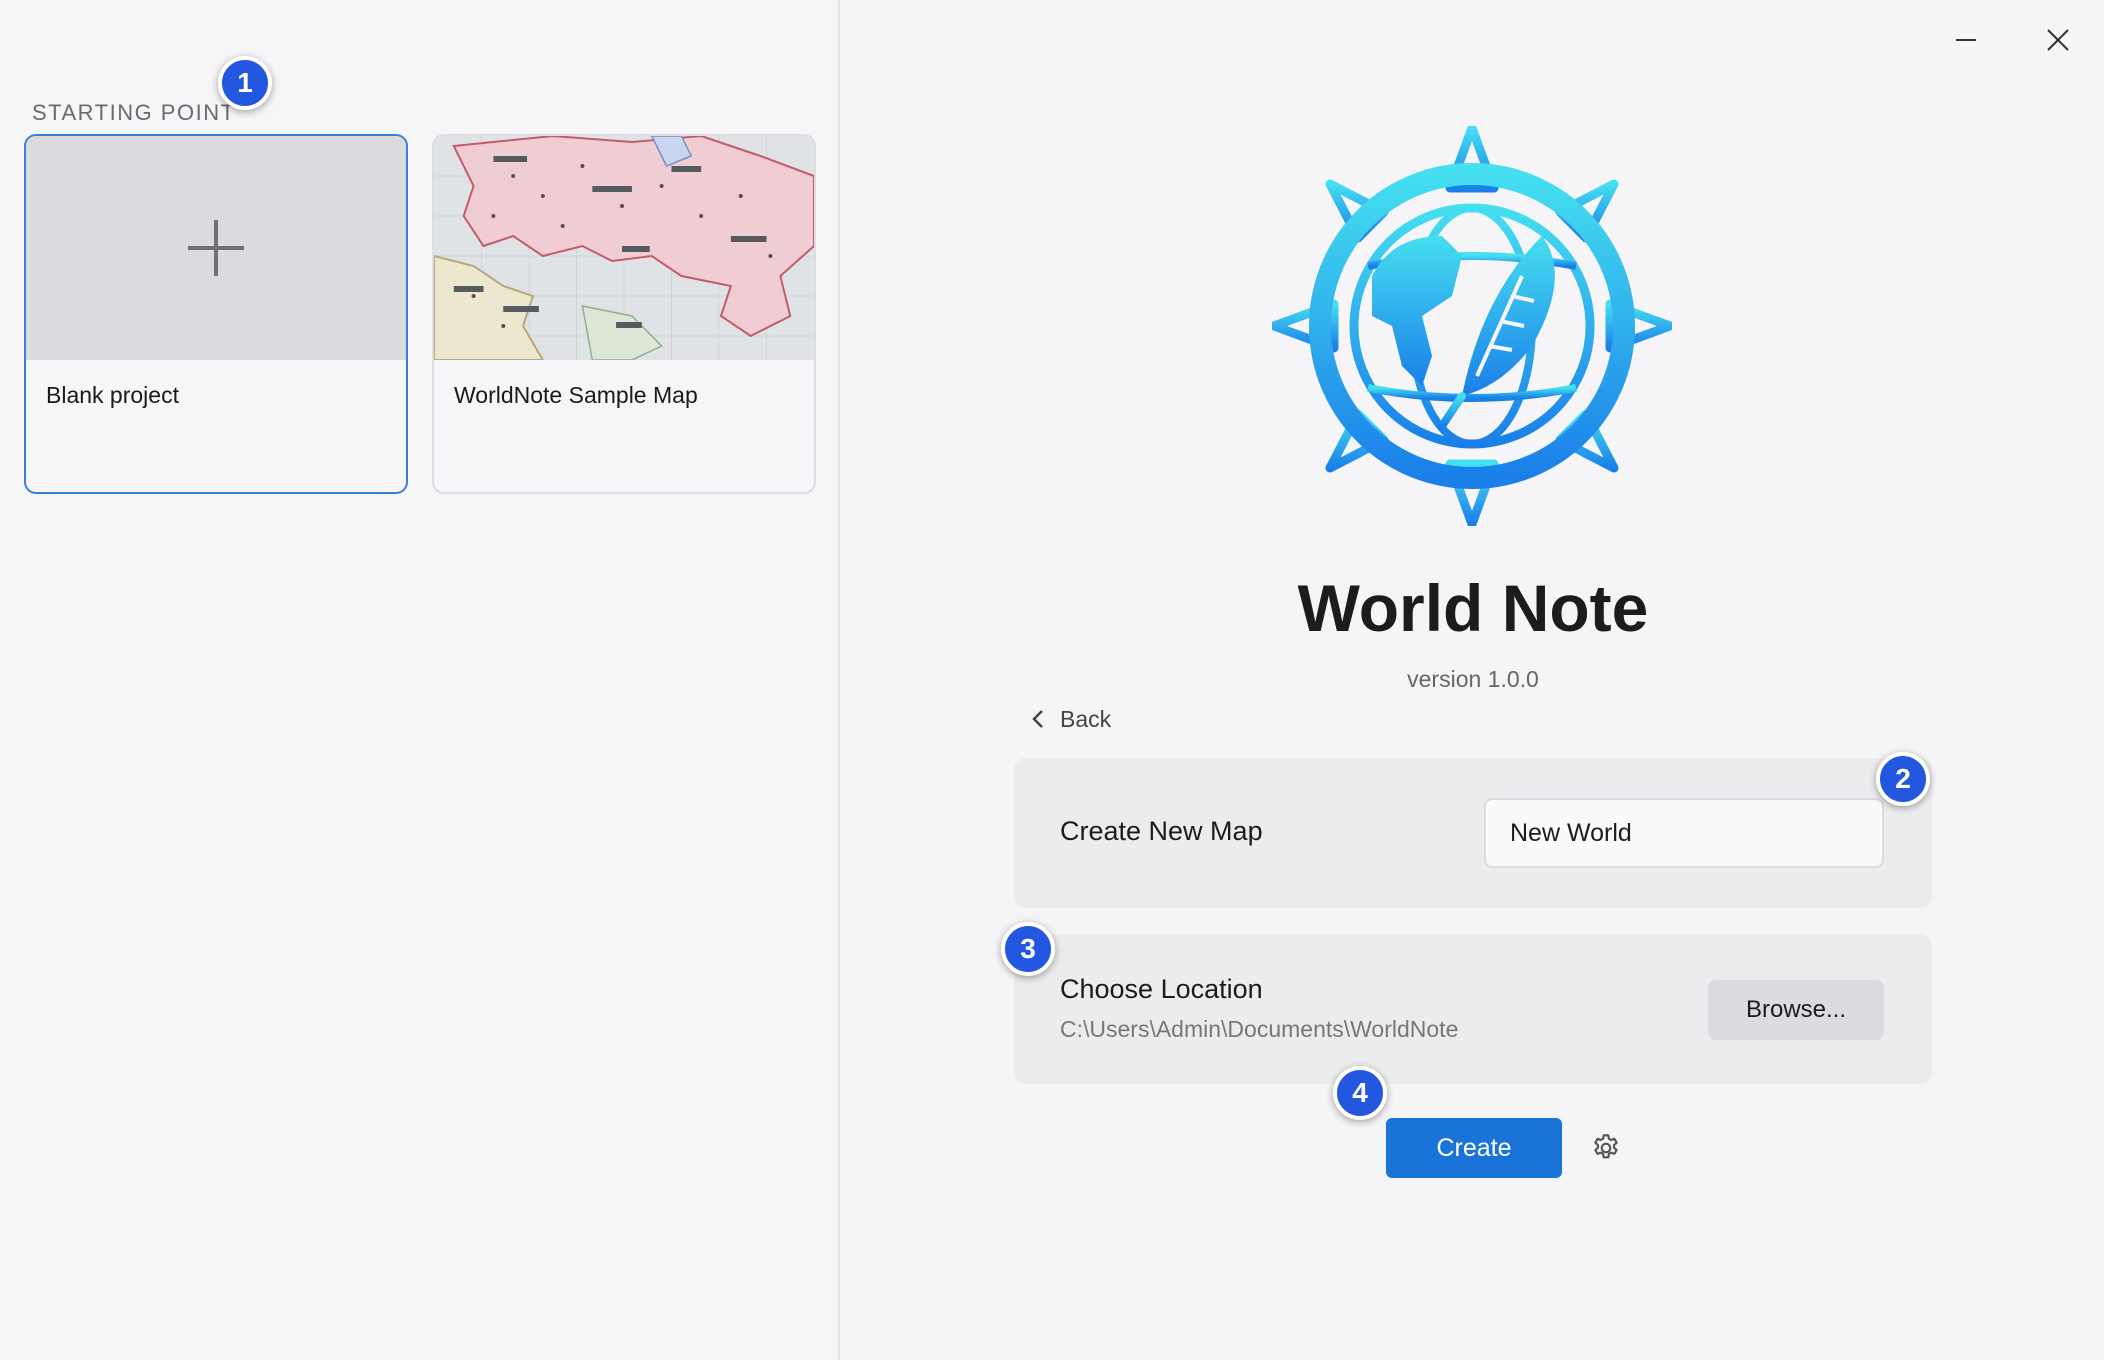  I want to click on world-note-logo, so click(1472, 326).